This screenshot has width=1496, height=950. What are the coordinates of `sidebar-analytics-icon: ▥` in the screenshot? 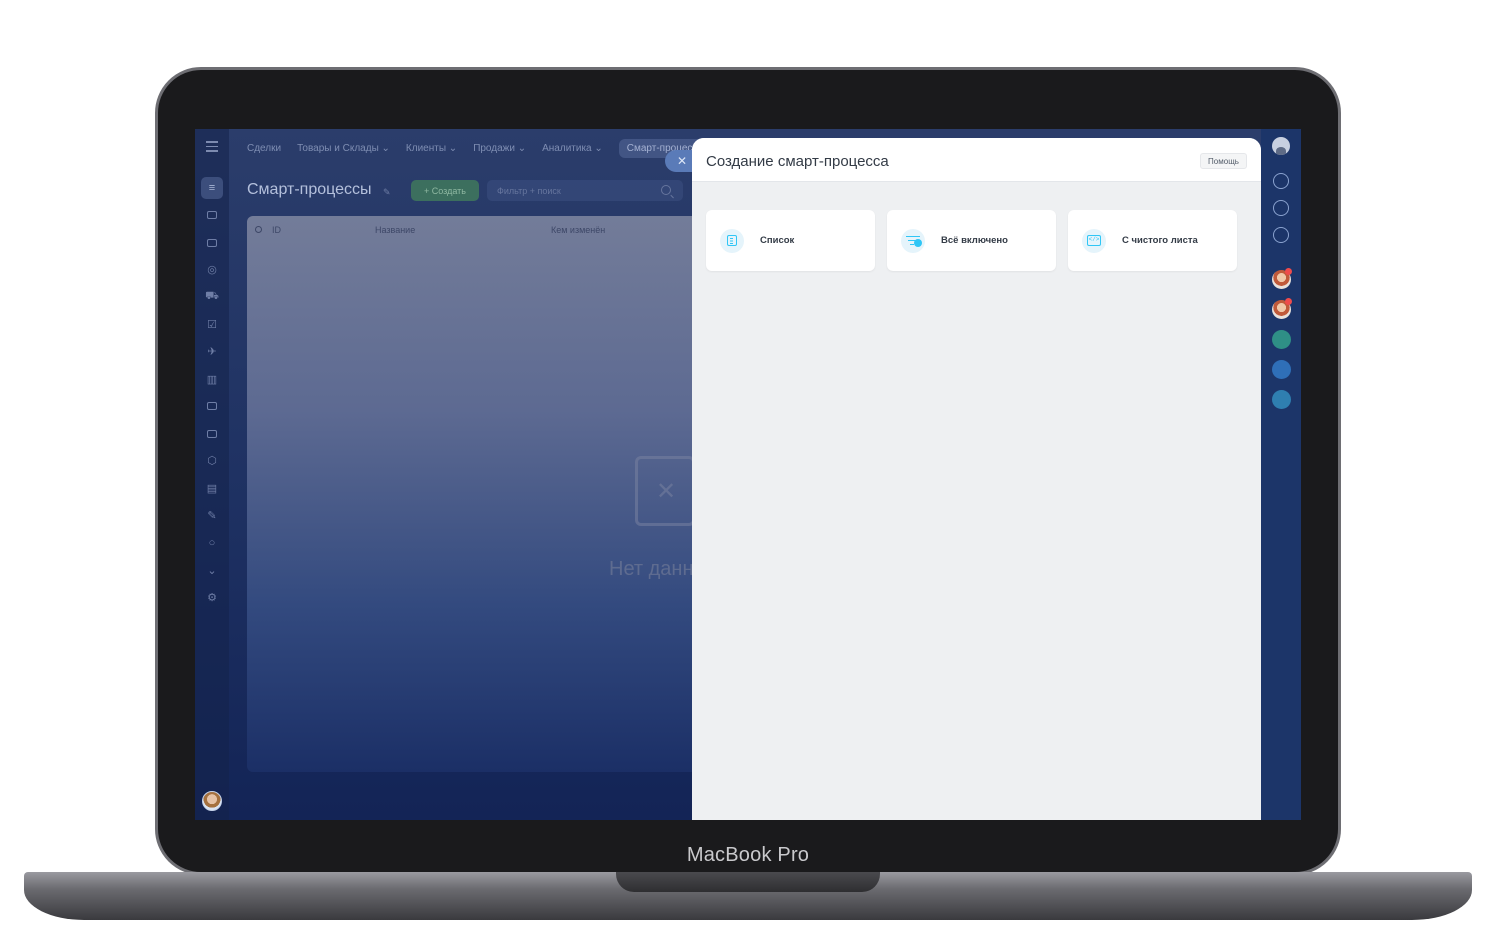 It's located at (212, 379).